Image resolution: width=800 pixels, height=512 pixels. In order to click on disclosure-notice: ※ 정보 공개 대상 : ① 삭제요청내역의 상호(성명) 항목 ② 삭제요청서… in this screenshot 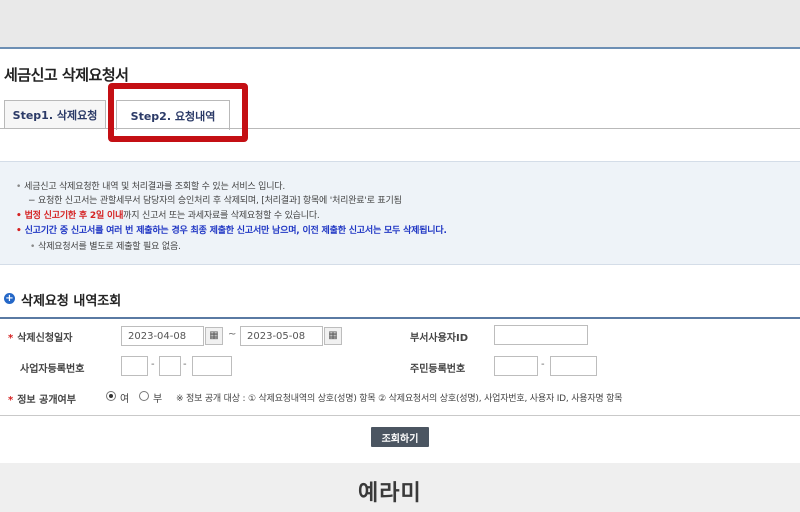, I will do `click(399, 399)`.